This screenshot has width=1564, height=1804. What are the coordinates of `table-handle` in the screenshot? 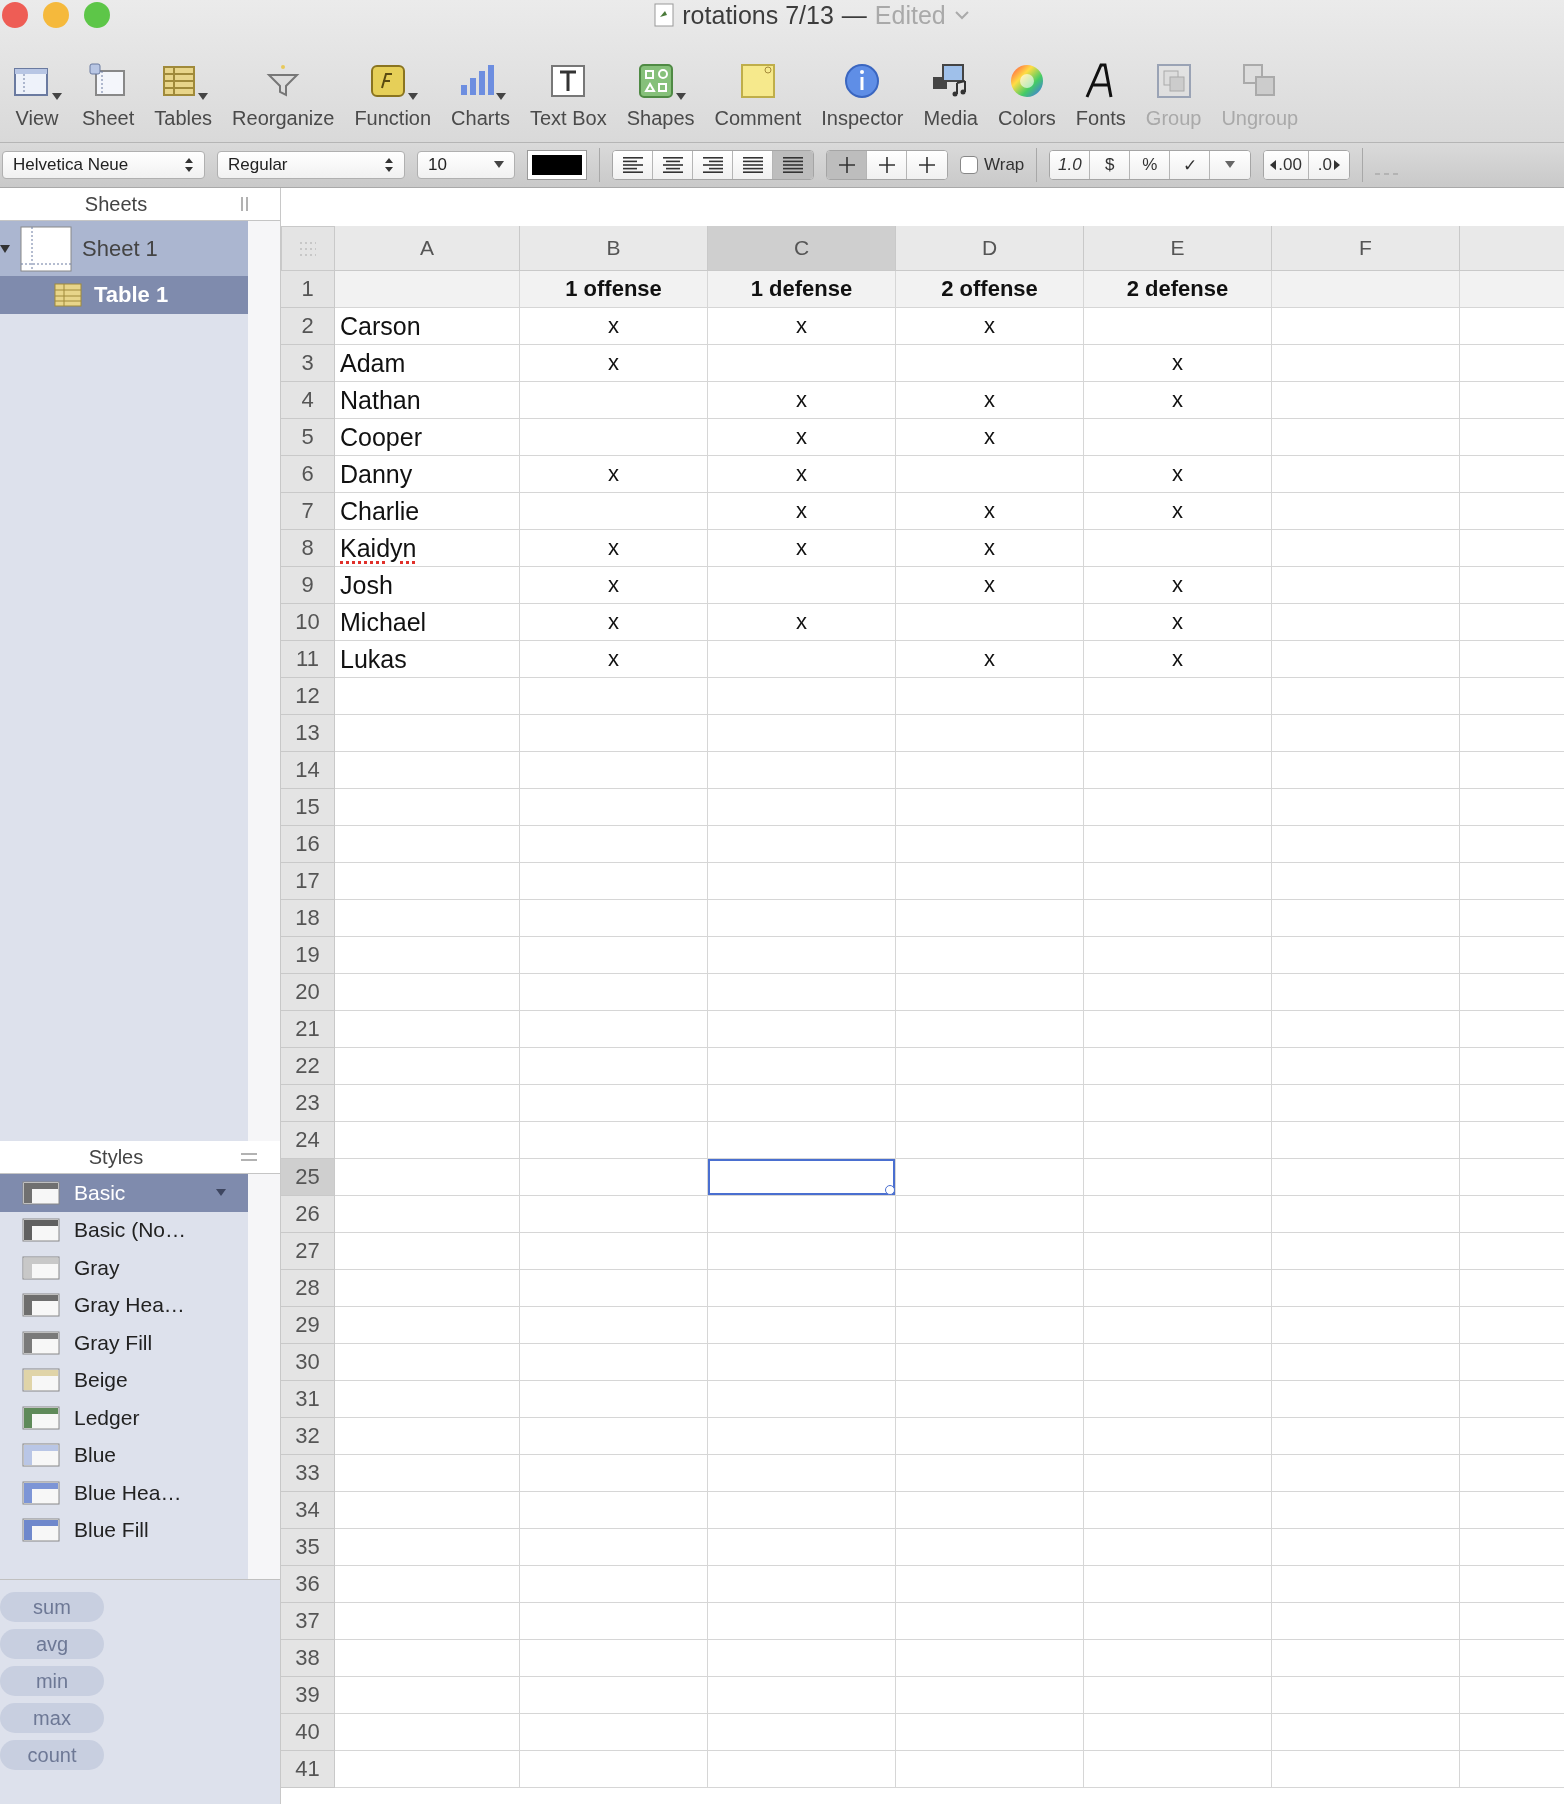 It's located at (308, 248).